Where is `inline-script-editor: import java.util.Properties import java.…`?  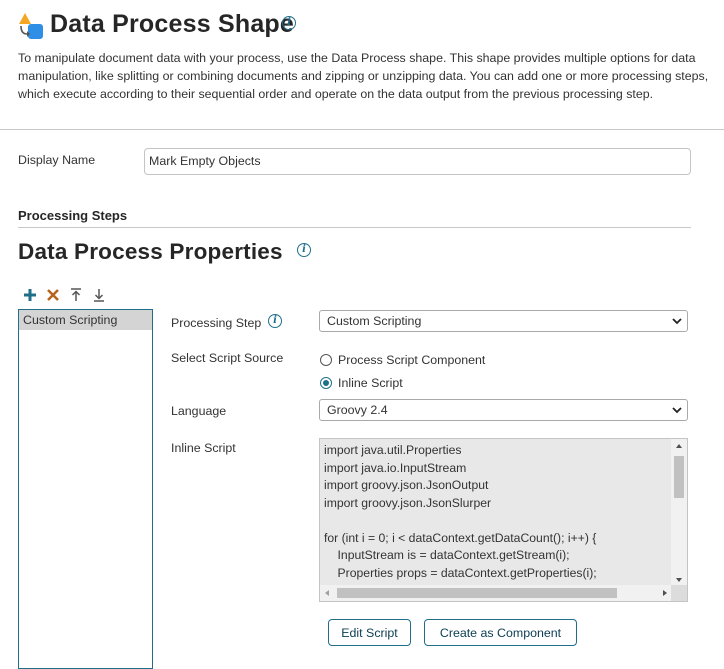 inline-script-editor: import java.util.Properties import java.… is located at coordinates (503, 520).